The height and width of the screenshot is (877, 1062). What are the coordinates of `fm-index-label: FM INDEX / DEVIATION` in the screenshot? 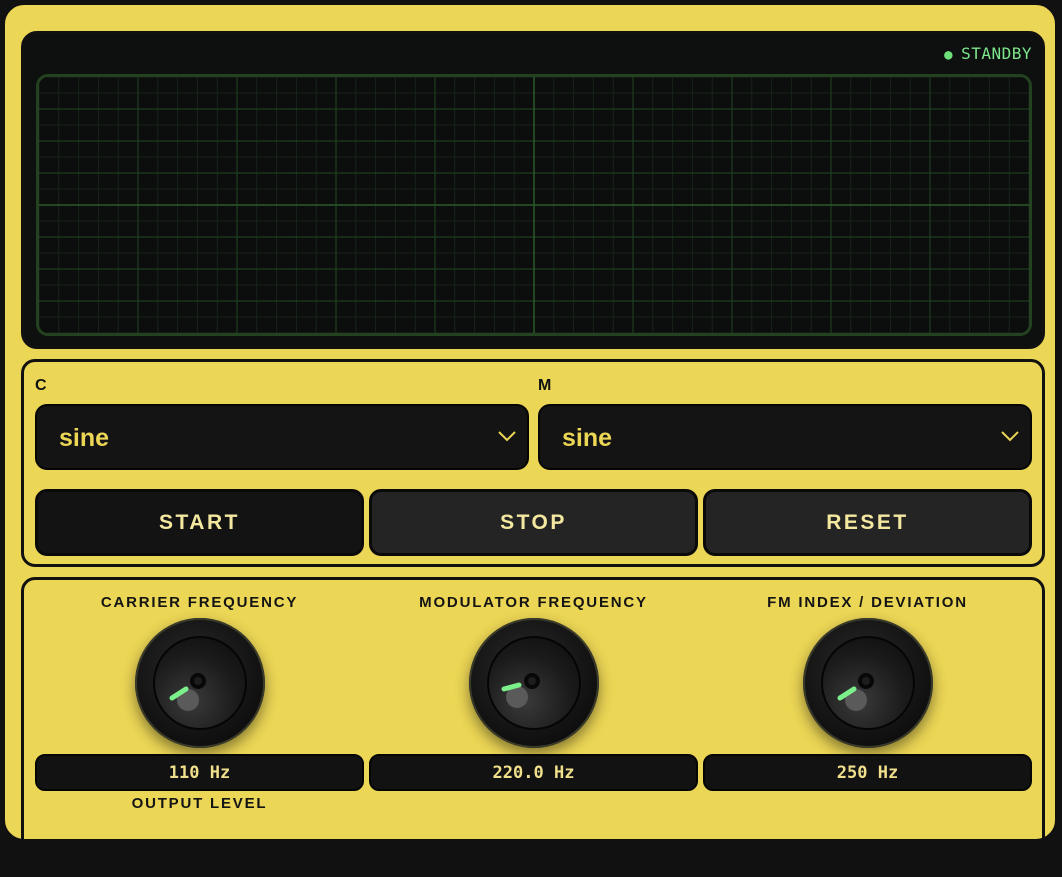 It's located at (867, 602).